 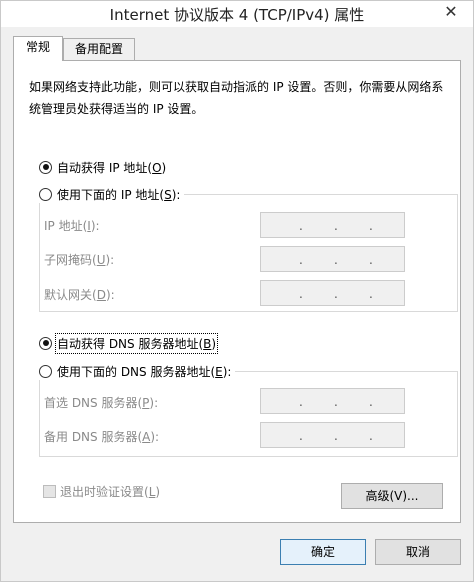 What do you see at coordinates (38, 48) in the screenshot?
I see `tab-general: 常规` at bounding box center [38, 48].